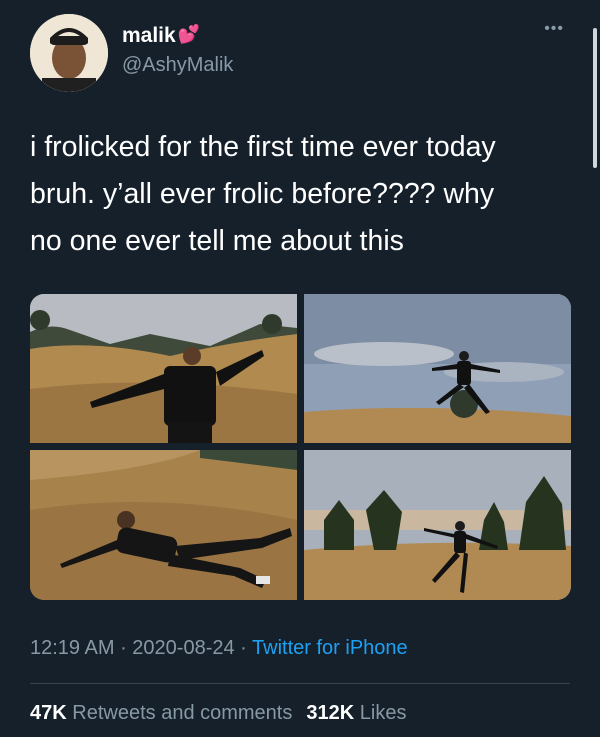  Describe the element at coordinates (356, 713) in the screenshot. I see `likes-stat: 312K Likes` at that location.